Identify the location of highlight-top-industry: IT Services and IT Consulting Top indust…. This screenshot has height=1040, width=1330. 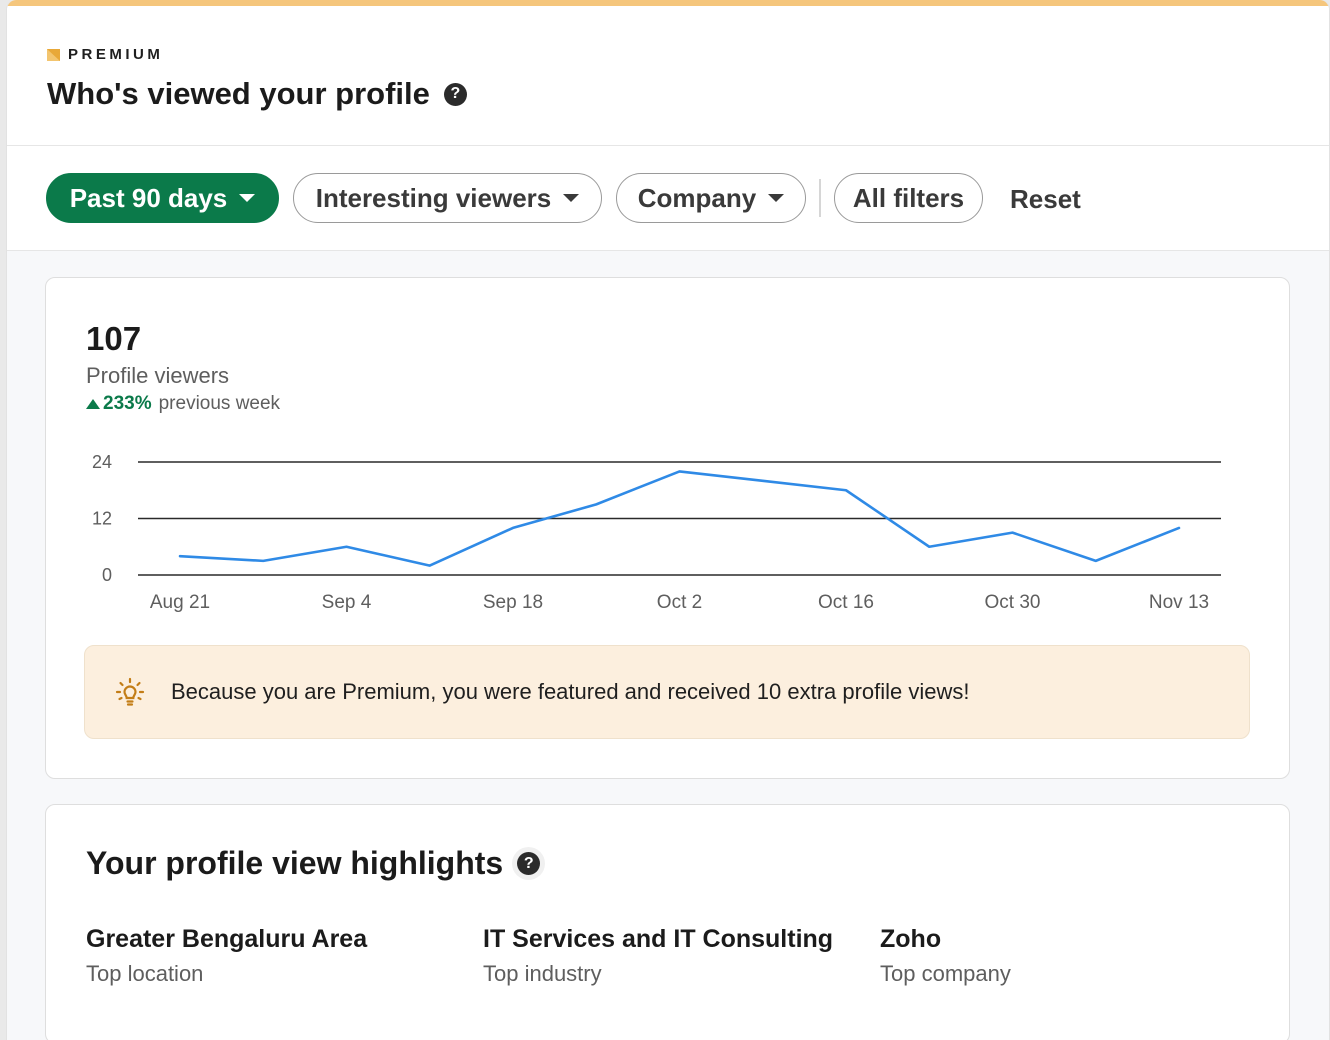
(658, 956).